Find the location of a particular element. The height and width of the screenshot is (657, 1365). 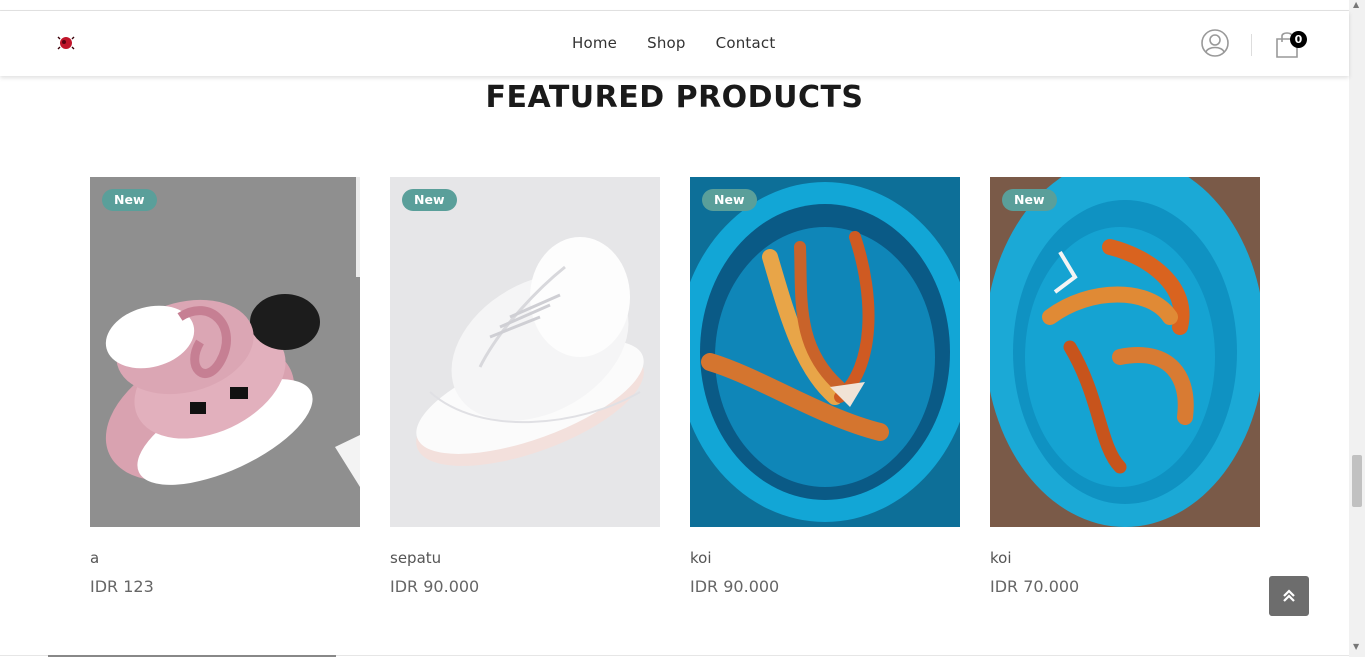

scroll-up-arrow-icon: ▲ is located at coordinates (1356, 4).